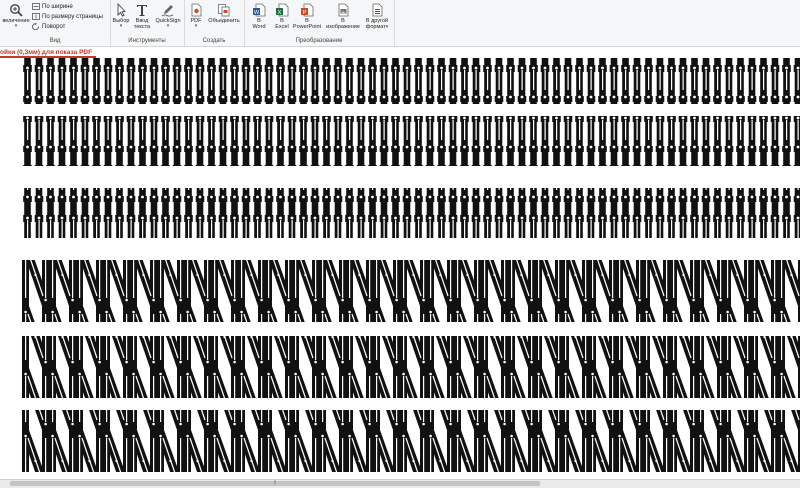  Describe the element at coordinates (16, 10) in the screenshot. I see `magnifier-plus-icon` at that location.